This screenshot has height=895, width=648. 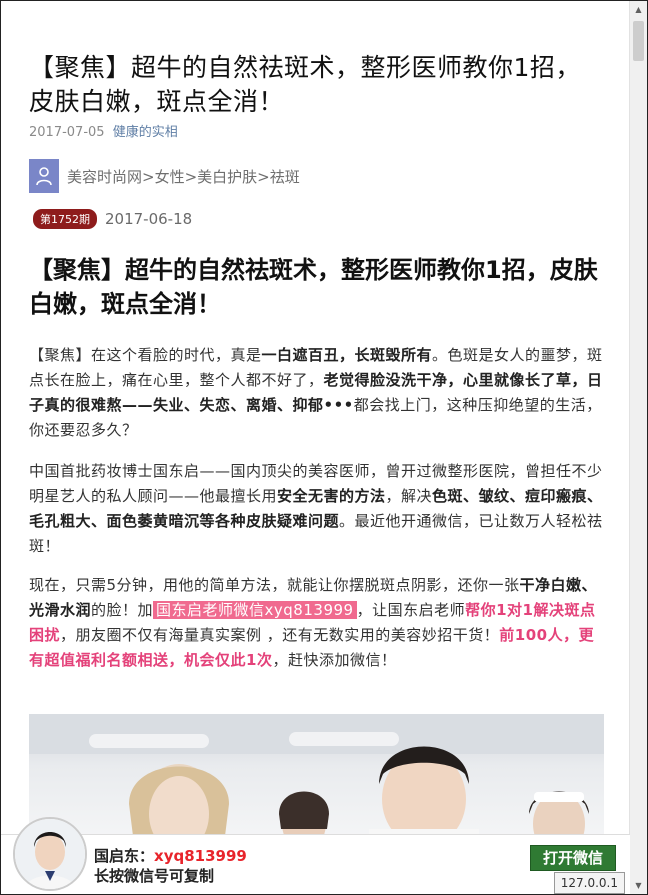 I want to click on text: ，朋友圈不仅有海量真实案例 ，还有无数实用的美容妙招干货！, so click(x=280, y=635).